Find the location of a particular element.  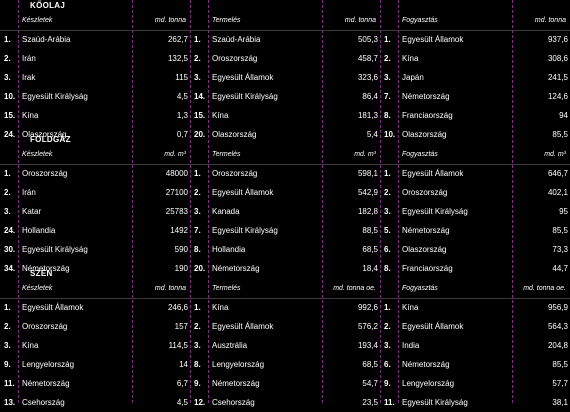

value-cell: 132,5 is located at coordinates (177, 58).